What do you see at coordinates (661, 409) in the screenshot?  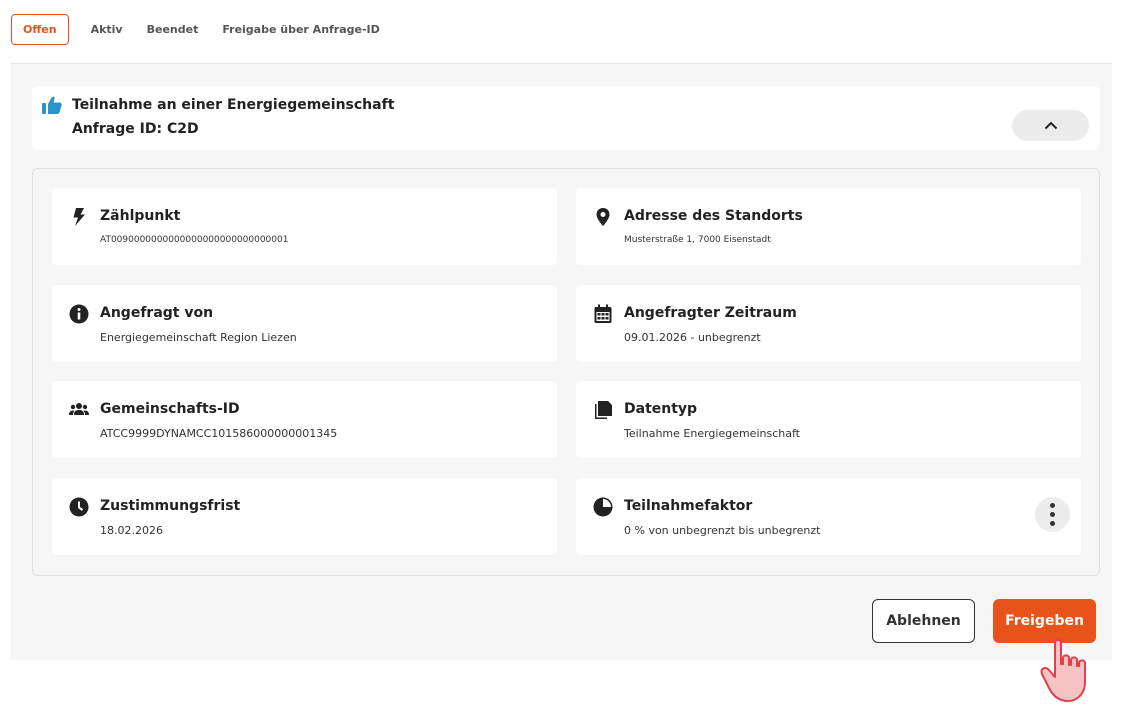 I see `datentyp-label: Datentyp` at bounding box center [661, 409].